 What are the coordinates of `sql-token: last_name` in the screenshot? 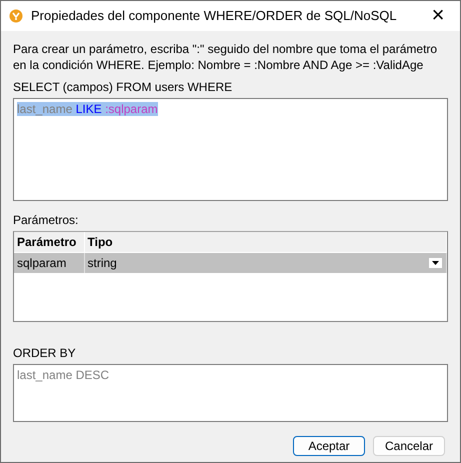 It's located at (44, 109).